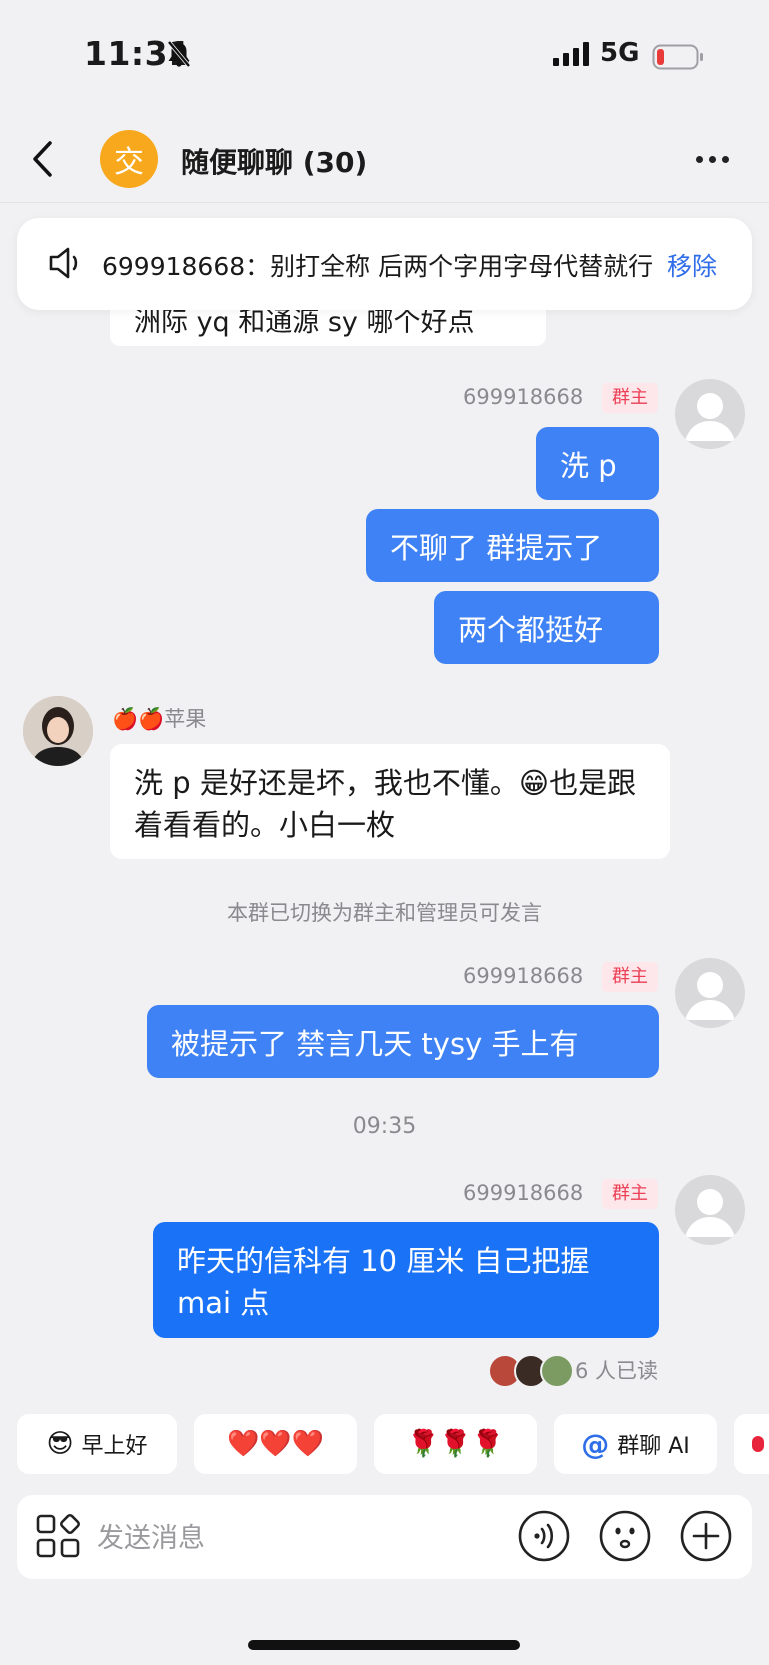 The width and height of the screenshot is (769, 1665). I want to click on speaker-icon, so click(66, 265).